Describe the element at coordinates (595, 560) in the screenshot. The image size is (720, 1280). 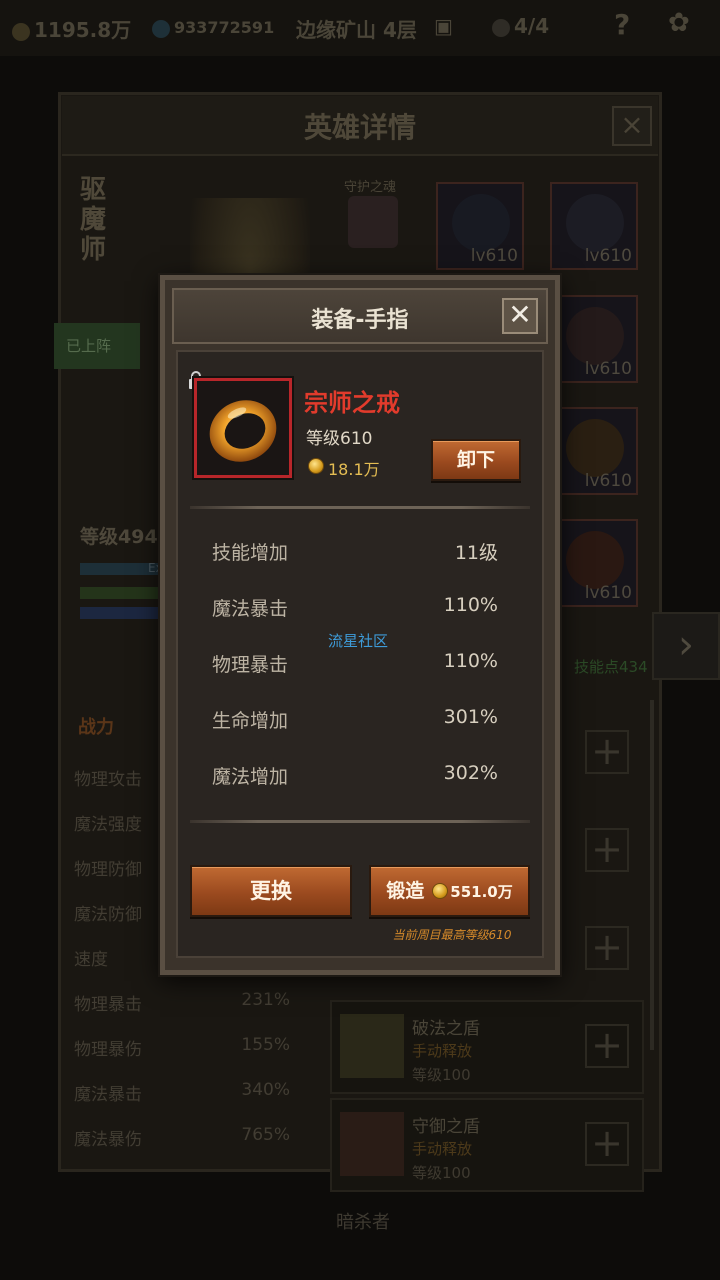
I see `bracer-icon` at that location.